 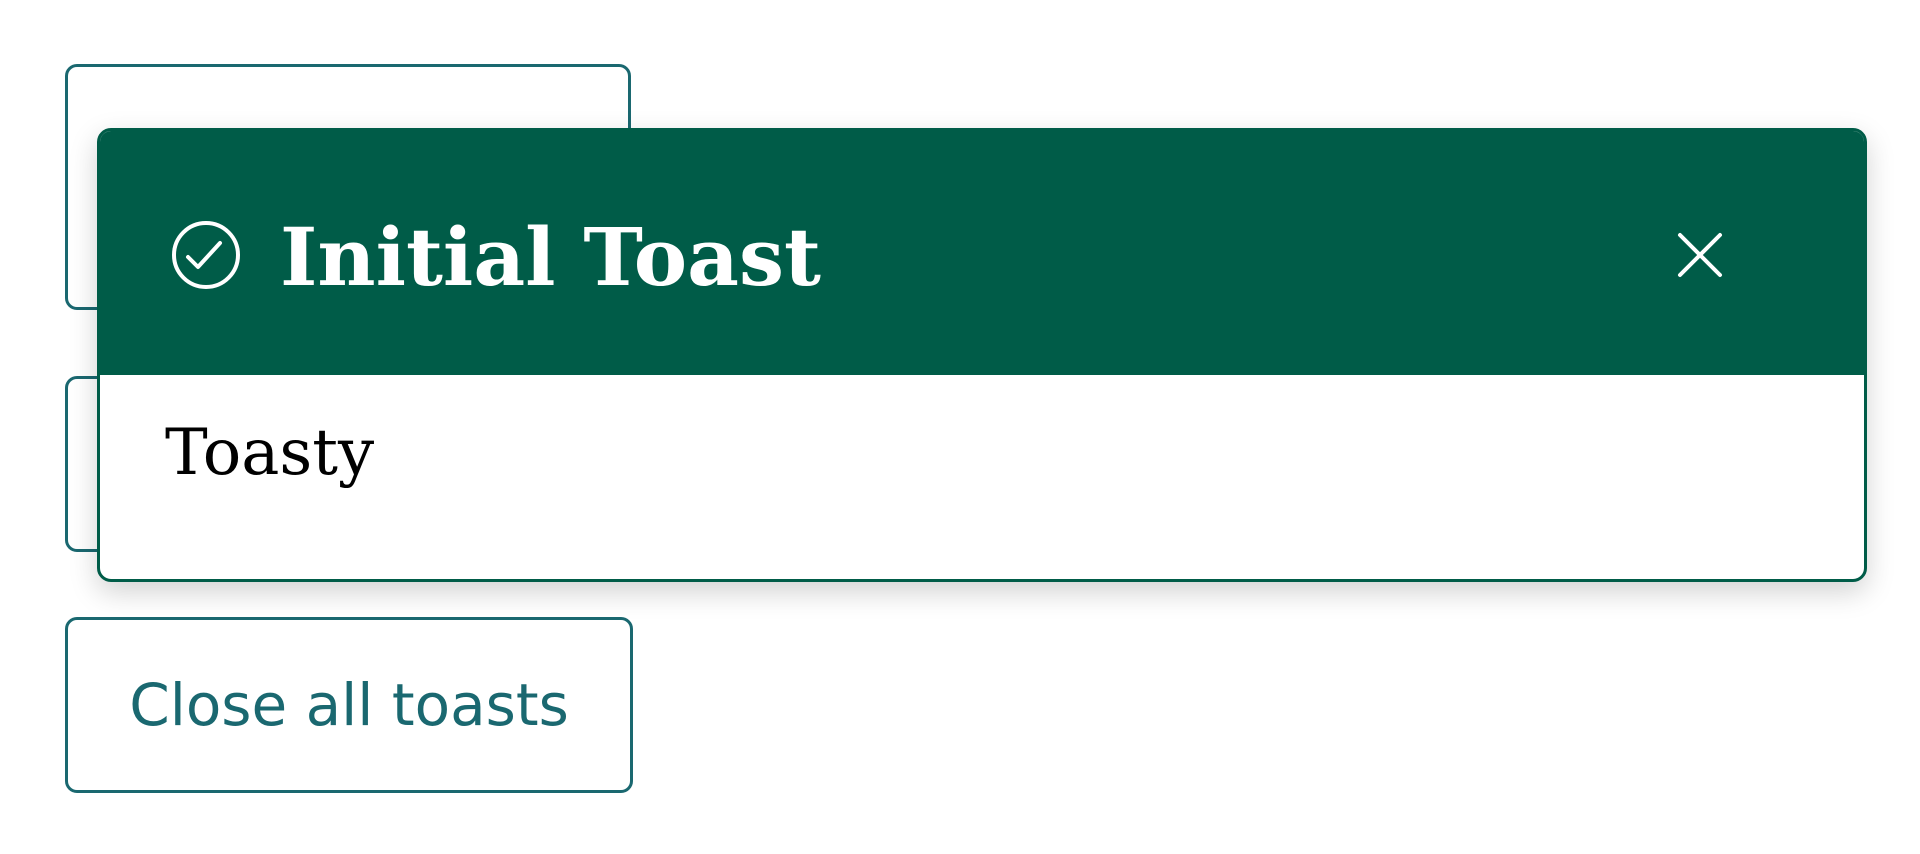 I want to click on toast-title: Initial Toast, so click(x=550, y=257).